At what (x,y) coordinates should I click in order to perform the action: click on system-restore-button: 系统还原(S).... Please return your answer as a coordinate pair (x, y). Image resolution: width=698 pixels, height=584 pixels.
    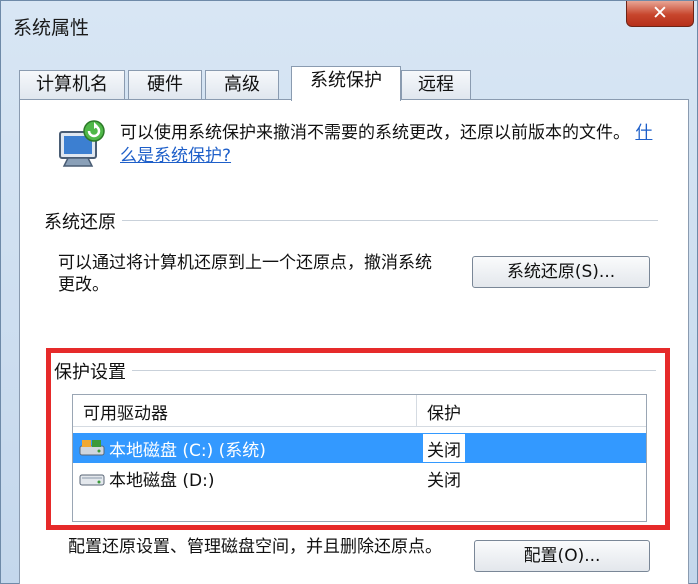
    Looking at the image, I should click on (561, 272).